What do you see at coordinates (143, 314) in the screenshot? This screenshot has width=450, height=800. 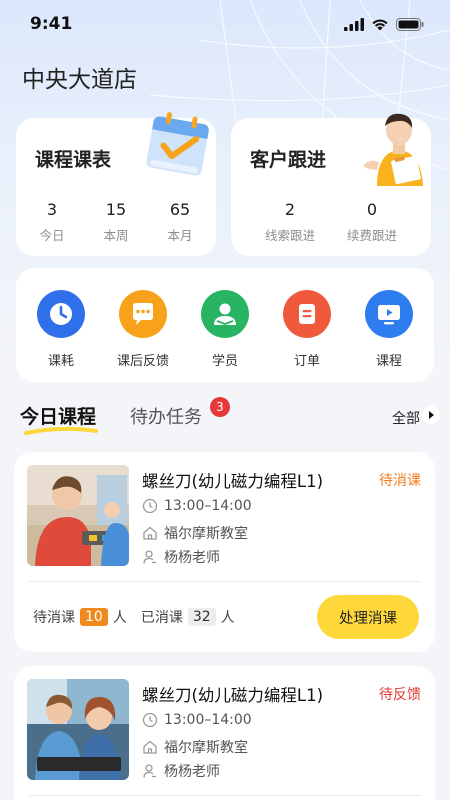 I see `chat-bubble-icon` at bounding box center [143, 314].